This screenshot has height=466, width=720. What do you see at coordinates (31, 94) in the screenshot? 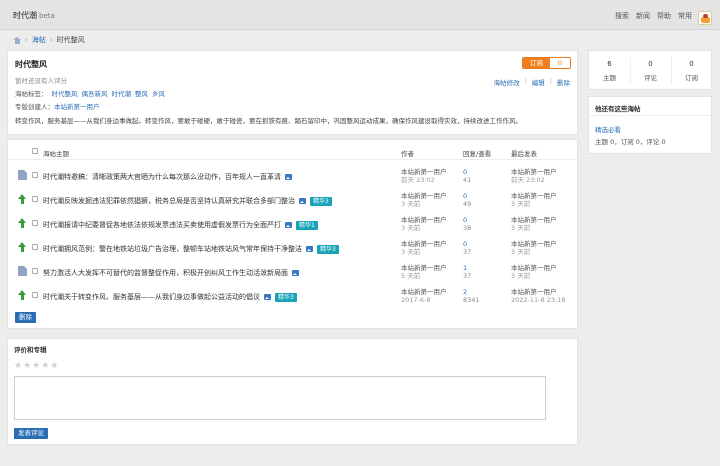
I see `tags-label: 海帖标签：` at bounding box center [31, 94].